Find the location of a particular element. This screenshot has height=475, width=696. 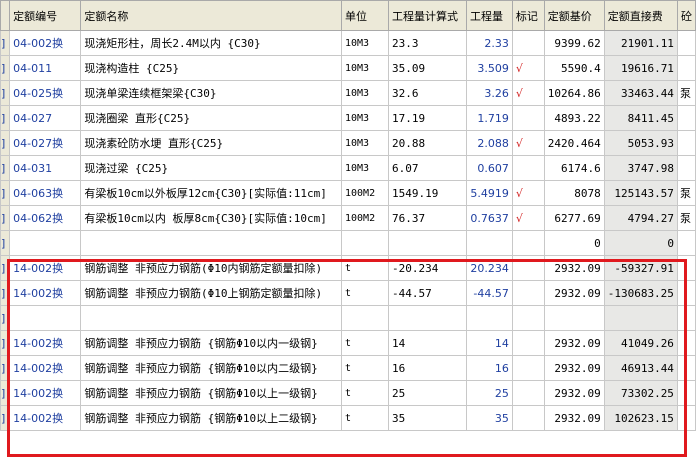

quantity-cell: 3.26 is located at coordinates (489, 93).